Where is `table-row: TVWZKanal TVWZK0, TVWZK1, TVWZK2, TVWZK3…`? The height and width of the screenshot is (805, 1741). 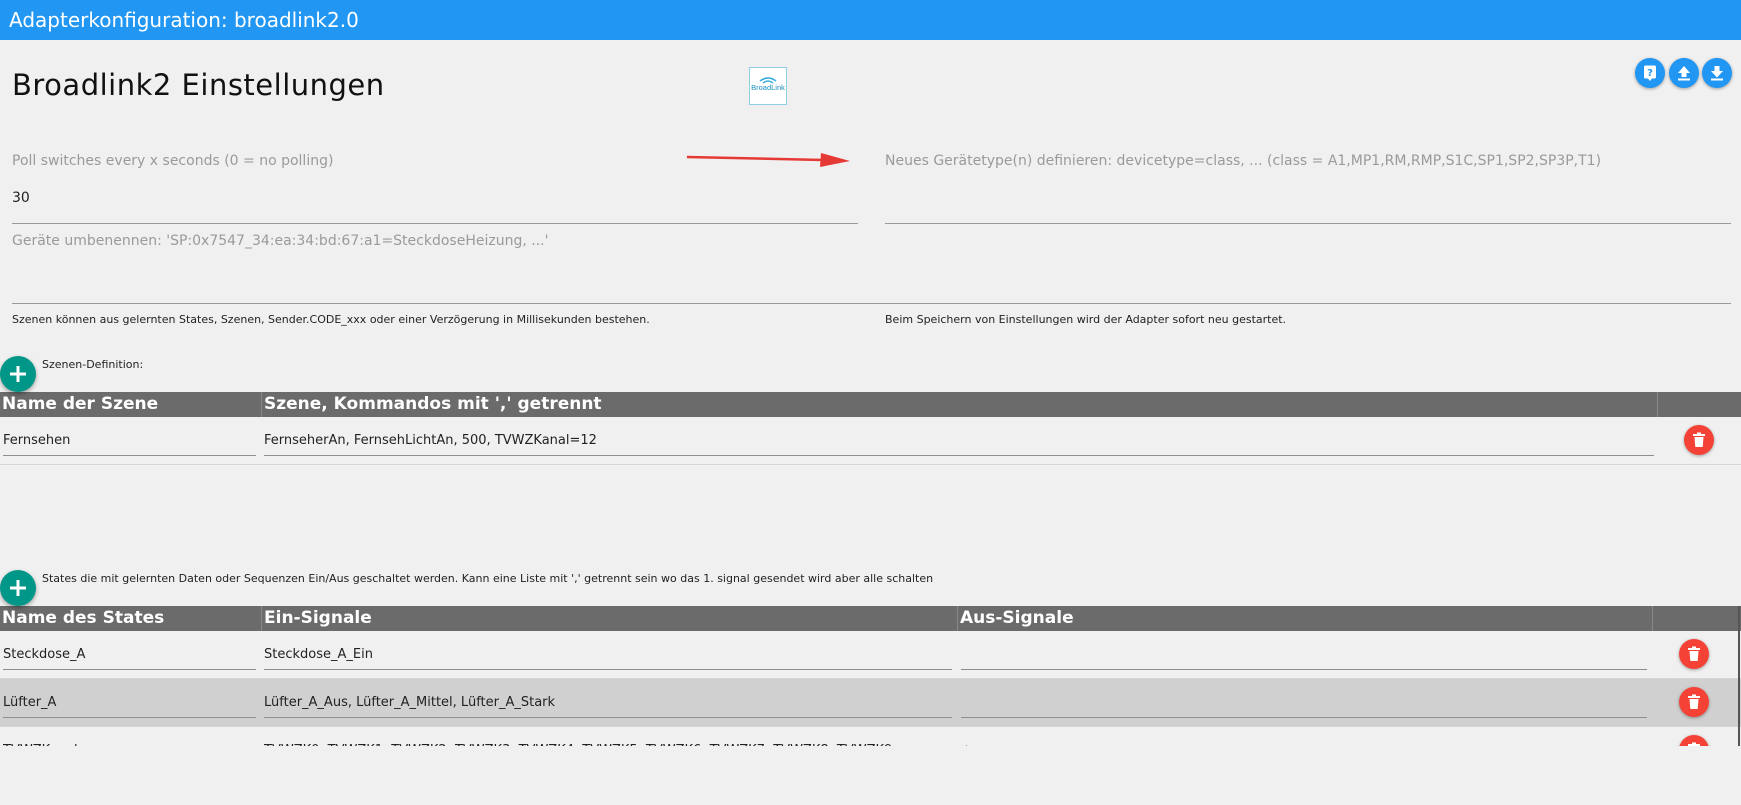 table-row: TVWZKanal TVWZK0, TVWZK1, TVWZK2, TVWZK3… is located at coordinates (870, 736).